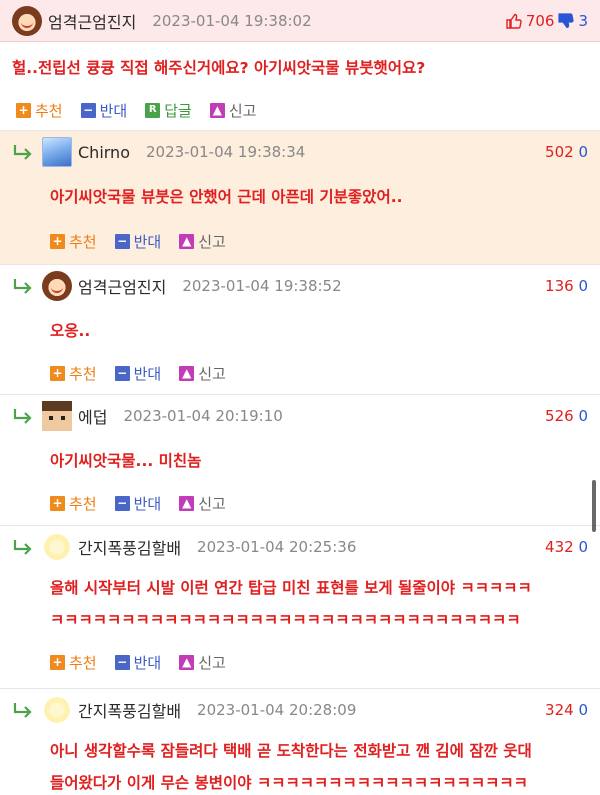 Image resolution: width=600 pixels, height=795 pixels. What do you see at coordinates (92, 416) in the screenshot?
I see `commenter-nickname: 에덥` at bounding box center [92, 416].